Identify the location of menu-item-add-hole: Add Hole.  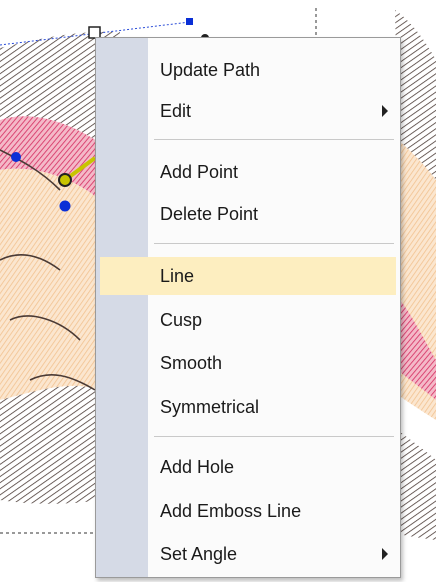
(248, 467).